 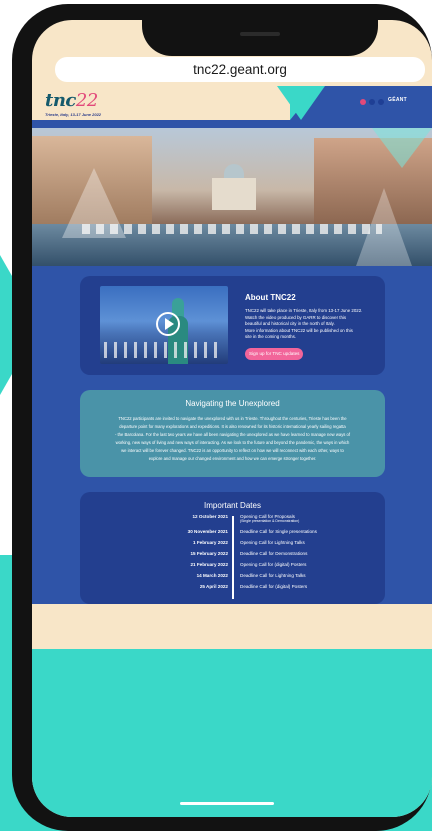 I want to click on logo-text: tnc, so click(x=60, y=100).